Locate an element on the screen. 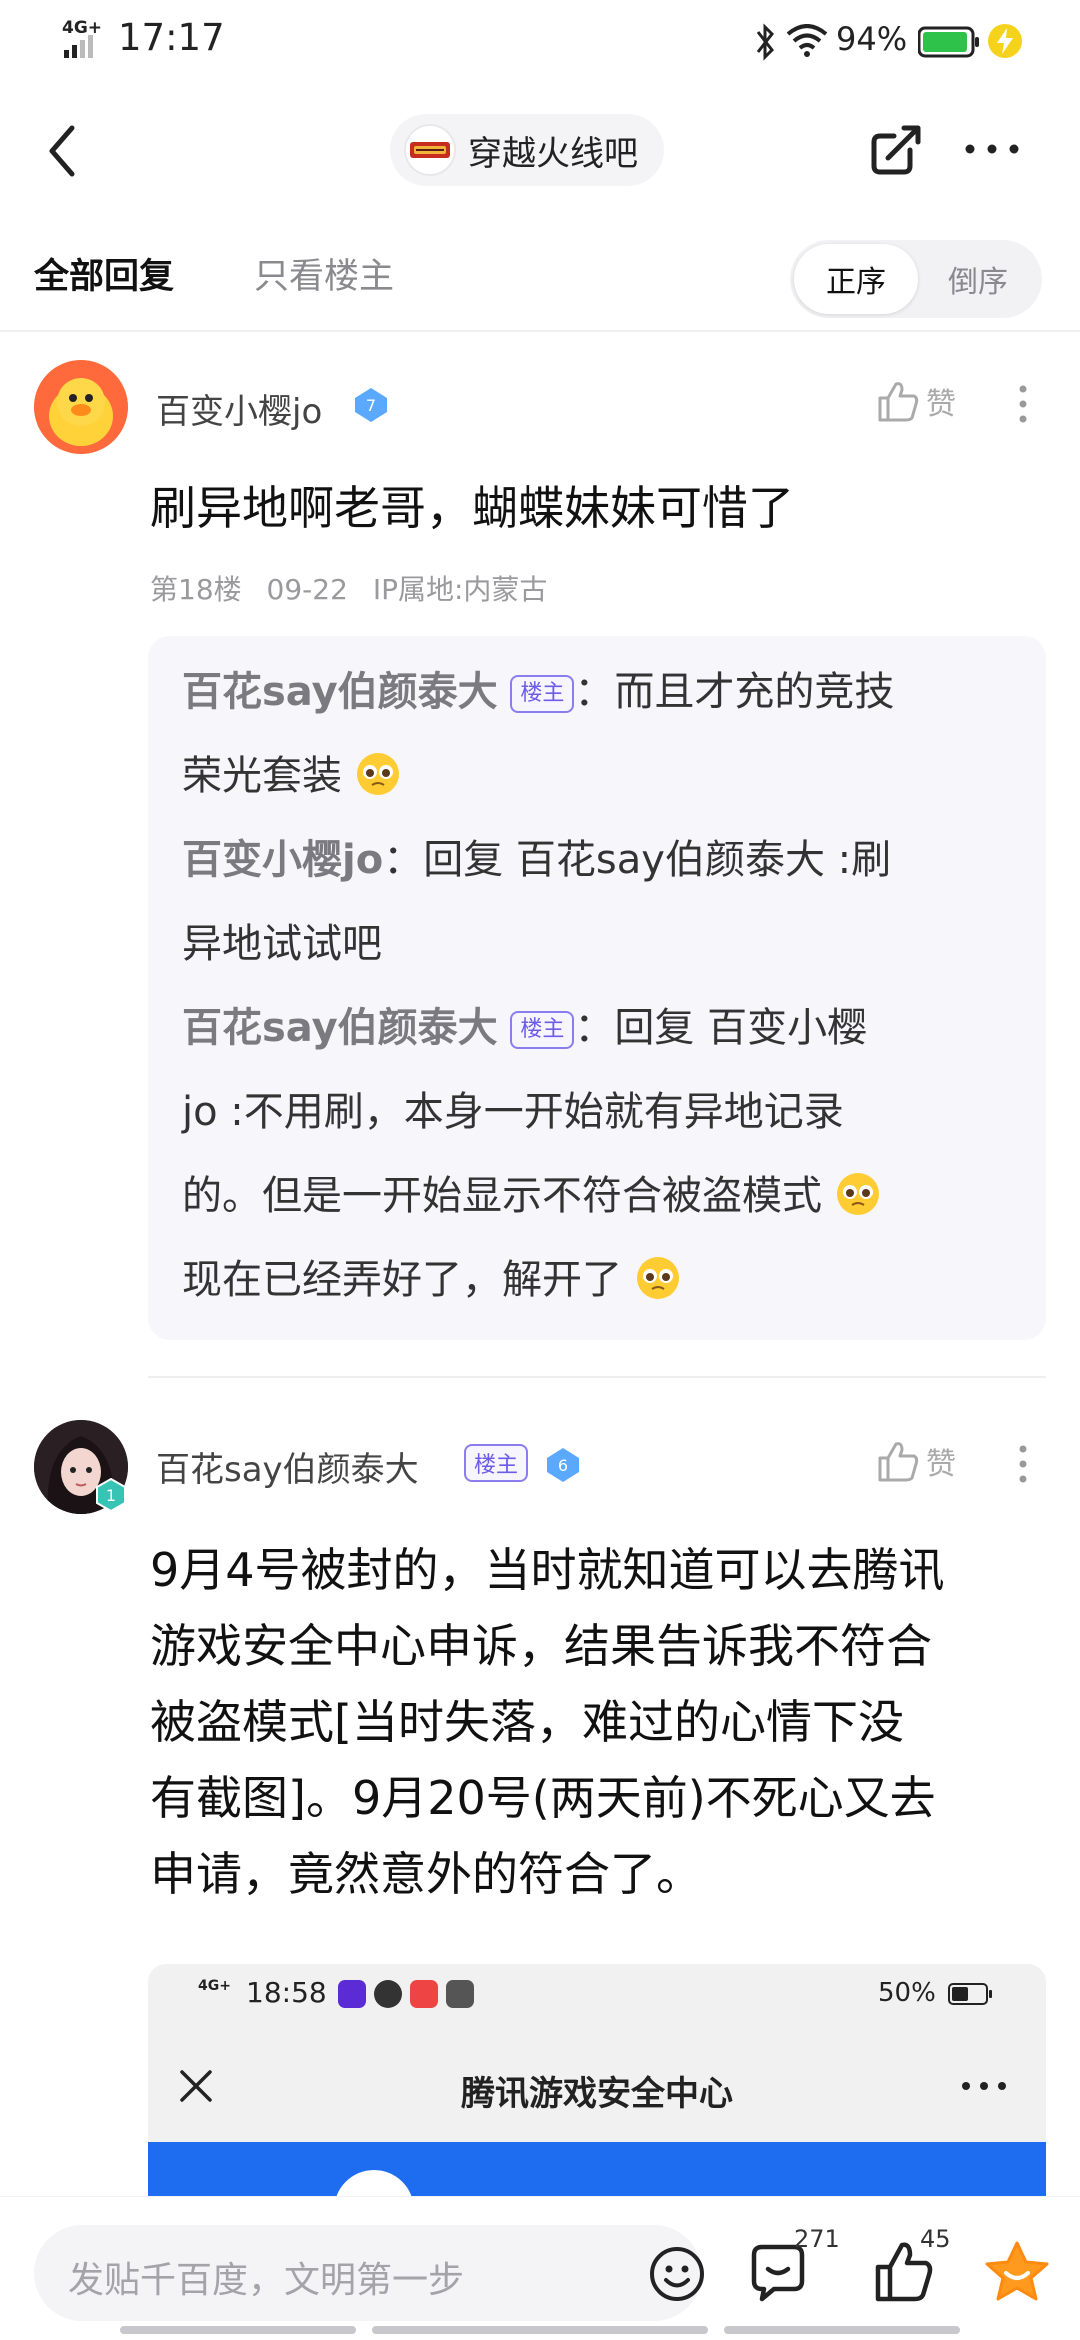 The height and width of the screenshot is (2340, 1080). forum-button: 穿越火线吧 is located at coordinates (527, 150).